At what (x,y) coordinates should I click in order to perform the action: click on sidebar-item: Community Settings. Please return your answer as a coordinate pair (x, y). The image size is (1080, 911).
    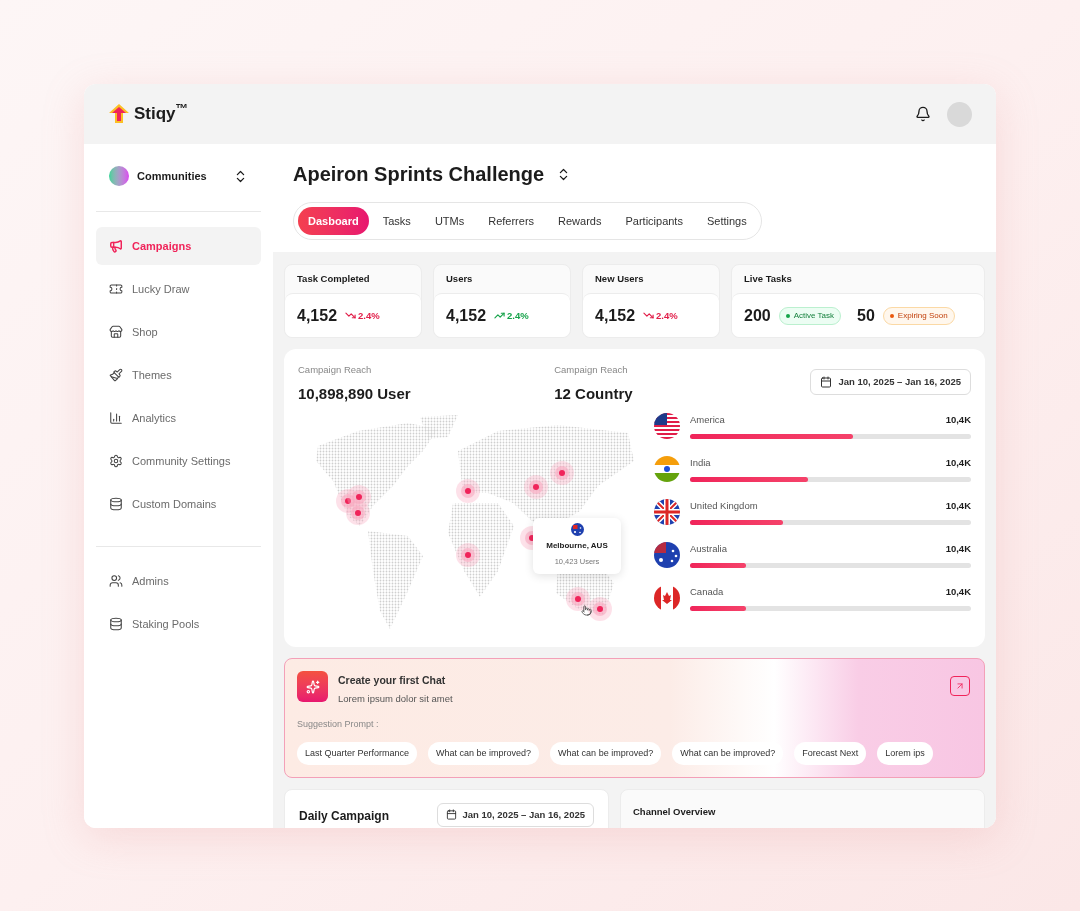
    Looking at the image, I should click on (178, 461).